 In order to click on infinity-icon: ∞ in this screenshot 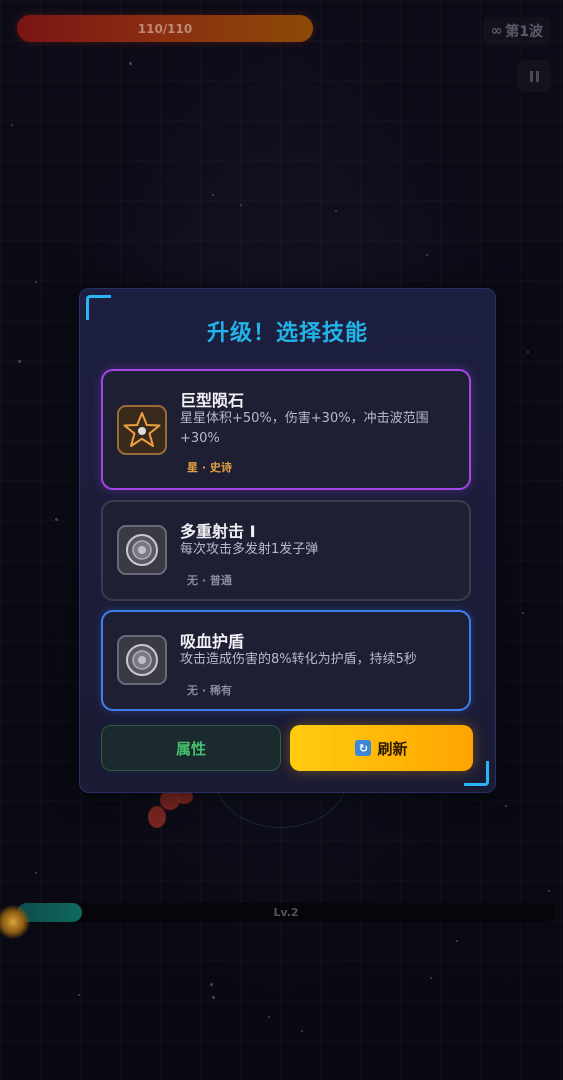, I will do `click(496, 31)`.